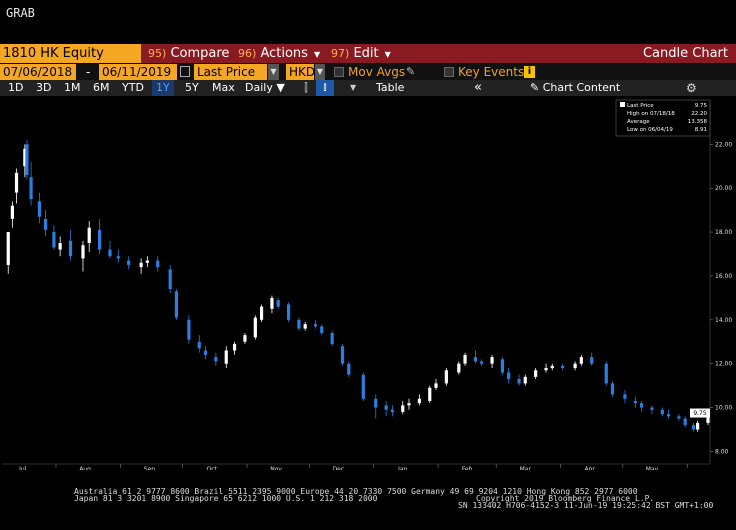  I want to click on candle-chart-icon: ⫾, so click(325, 88).